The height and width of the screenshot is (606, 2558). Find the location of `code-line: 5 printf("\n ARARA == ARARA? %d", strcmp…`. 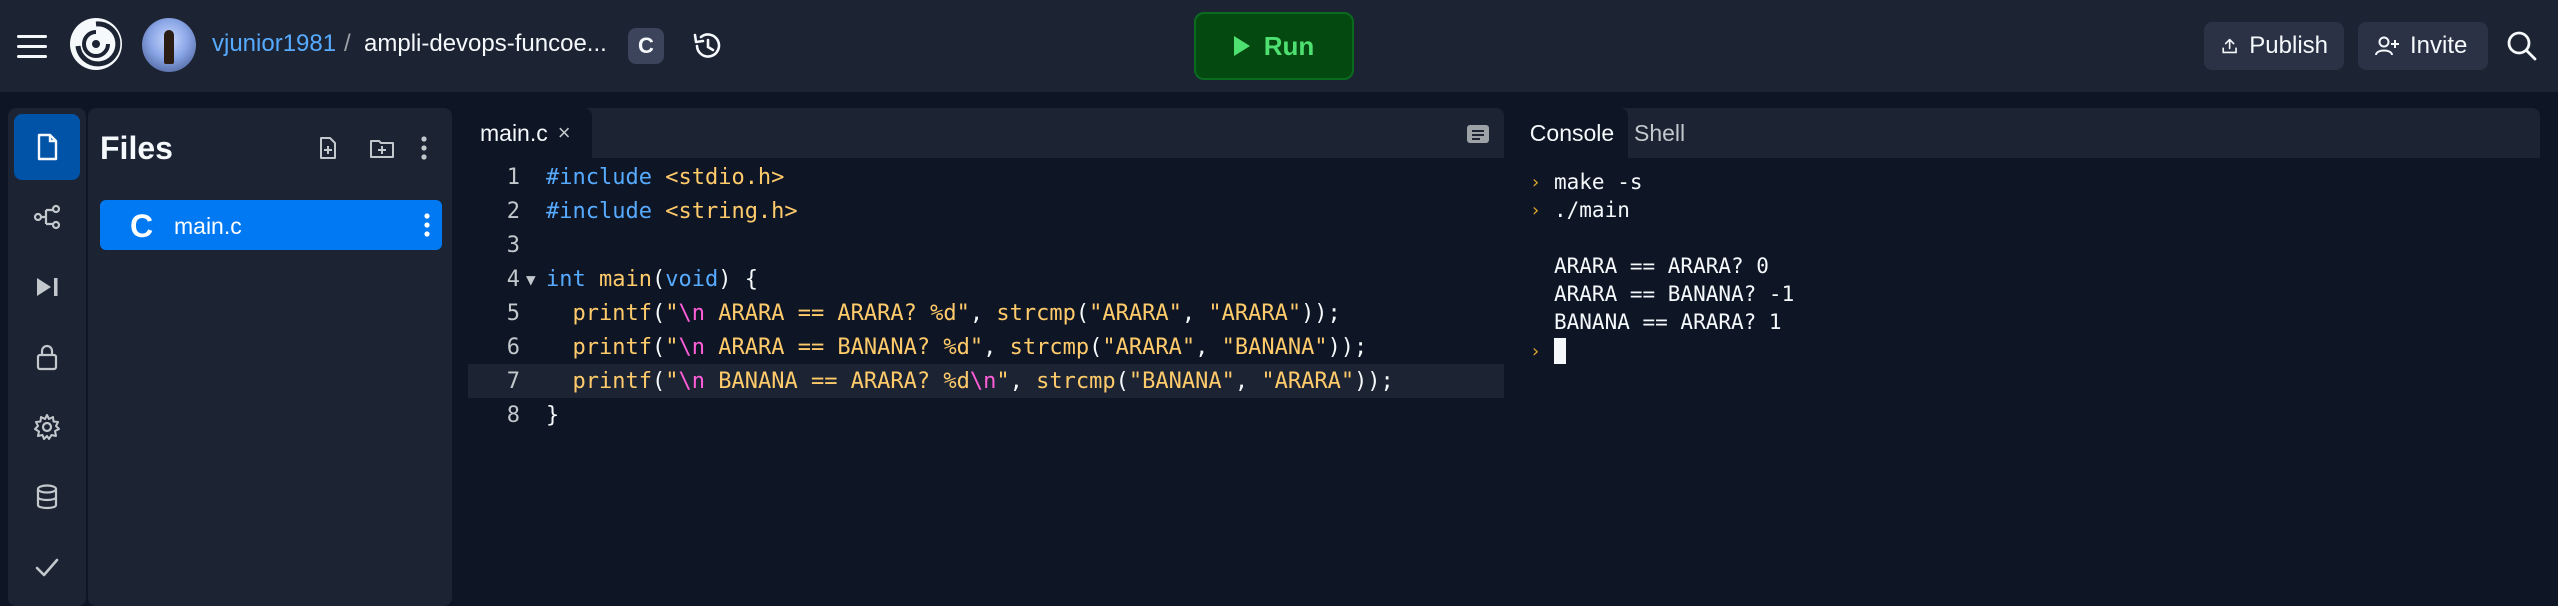

code-line: 5 printf("\n ARARA == ARARA? %d", strcmp… is located at coordinates (923, 313).